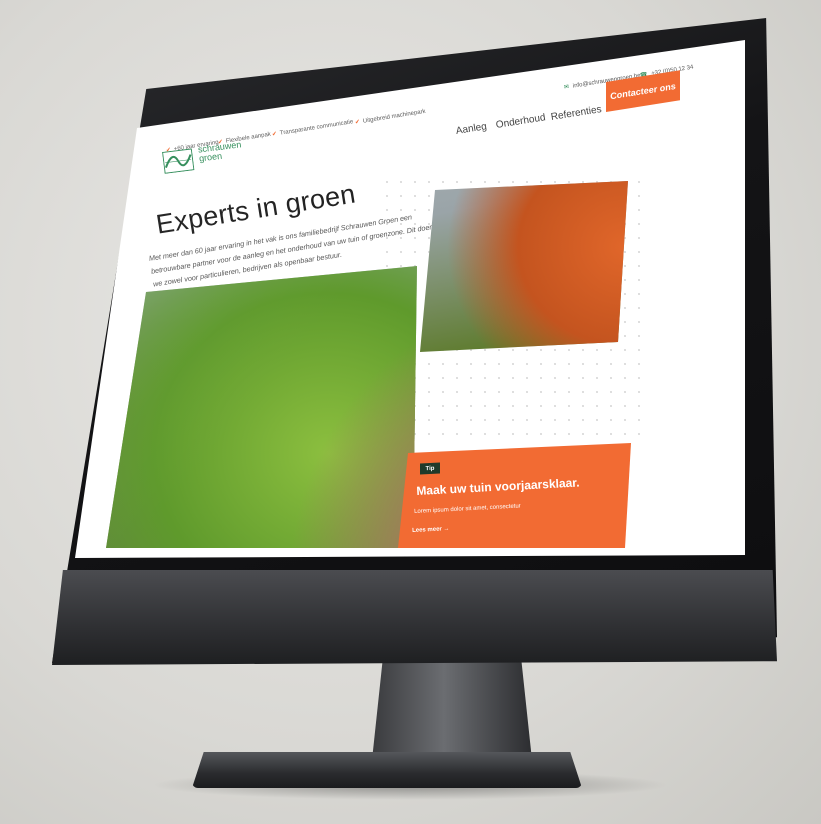 The height and width of the screenshot is (824, 821). Describe the element at coordinates (219, 151) in the screenshot. I see `logo-wordmark: schrauwen groen` at that location.